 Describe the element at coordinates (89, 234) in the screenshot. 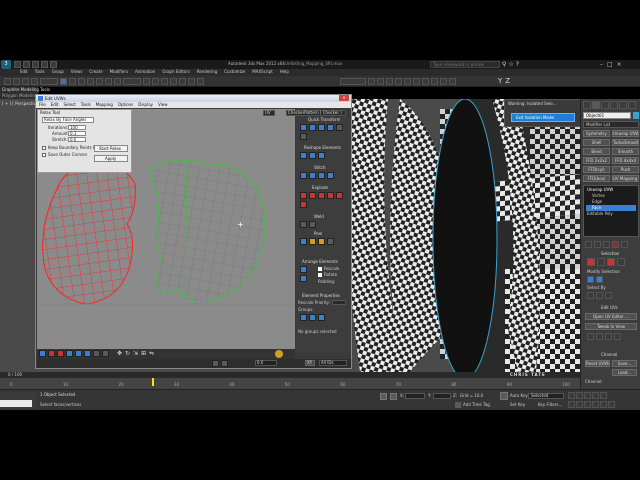

I see `uv-shell-selected` at that location.